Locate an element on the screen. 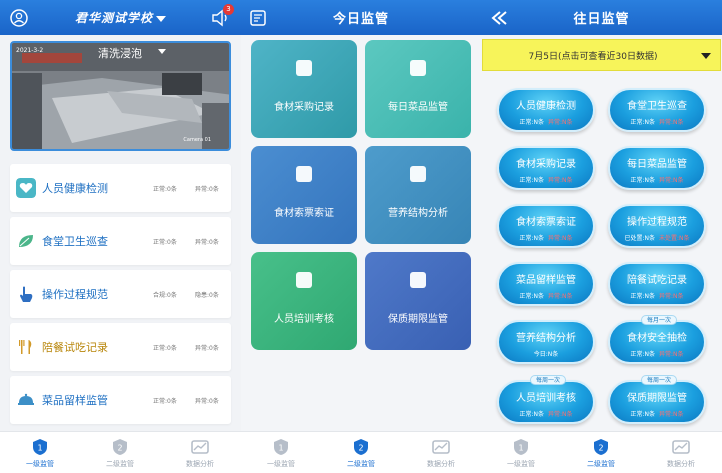 This screenshot has width=722, height=473. camera-channel-label: 清洗浸泡 is located at coordinates (120, 53).